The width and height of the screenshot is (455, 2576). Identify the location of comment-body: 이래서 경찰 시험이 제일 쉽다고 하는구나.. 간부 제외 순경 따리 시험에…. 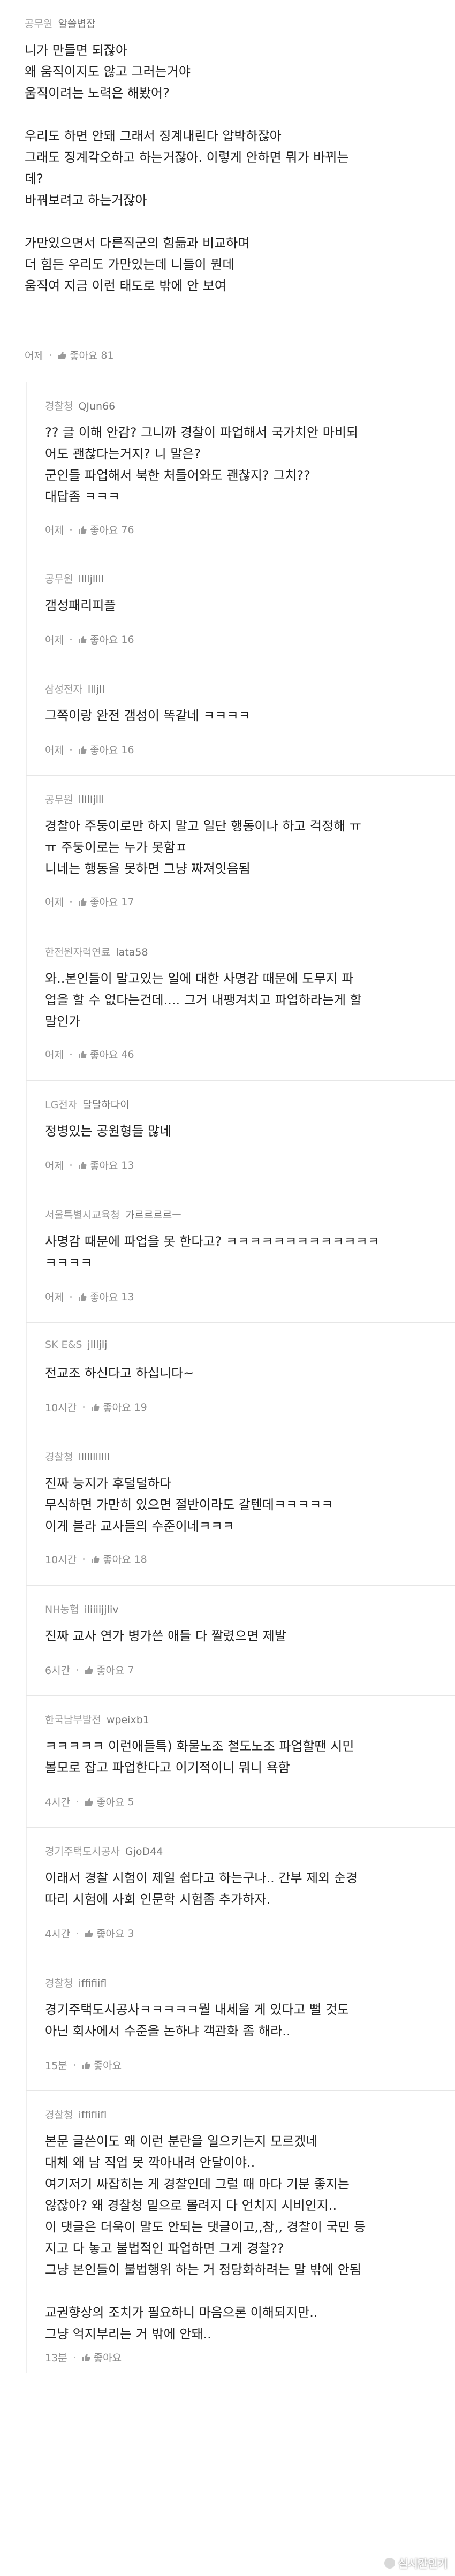
(239, 1888).